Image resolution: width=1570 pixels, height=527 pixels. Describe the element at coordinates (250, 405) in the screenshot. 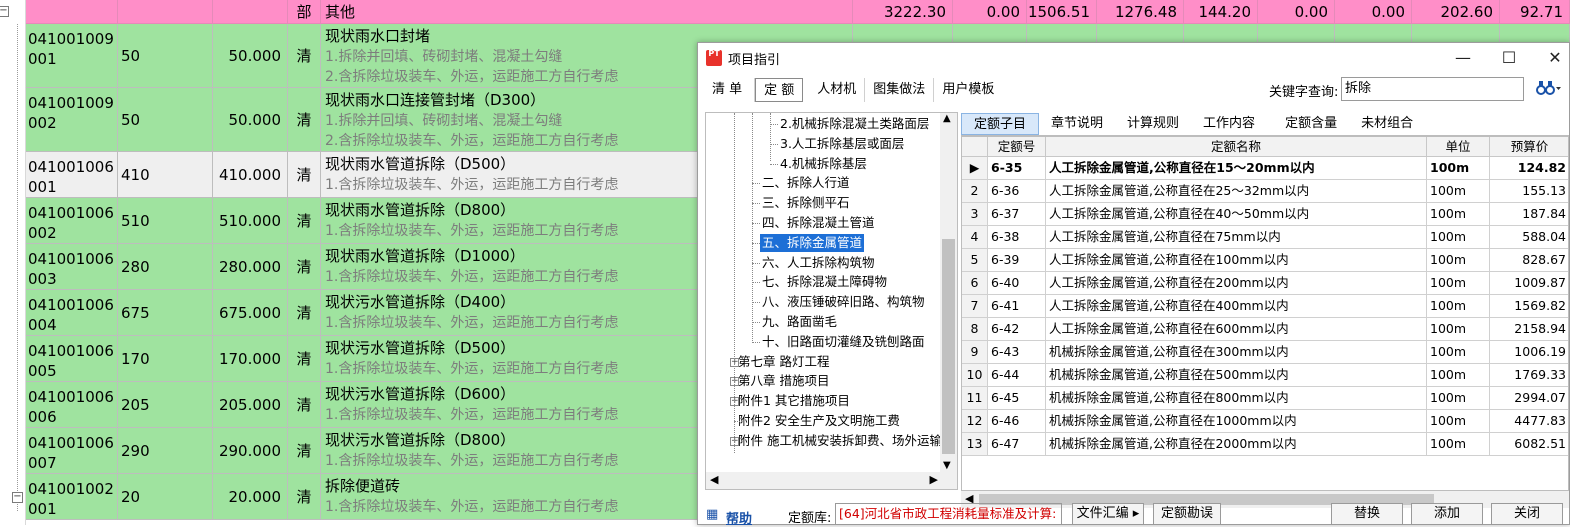

I see `cell-amount: 205.000` at that location.